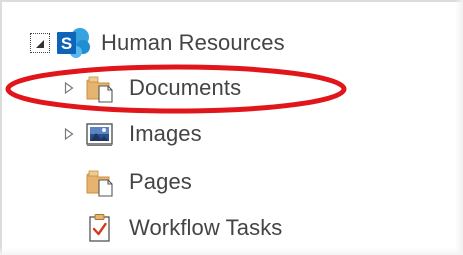 This screenshot has width=463, height=255. Describe the element at coordinates (185, 87) in the screenshot. I see `tree-item-documents-label: Documents` at that location.